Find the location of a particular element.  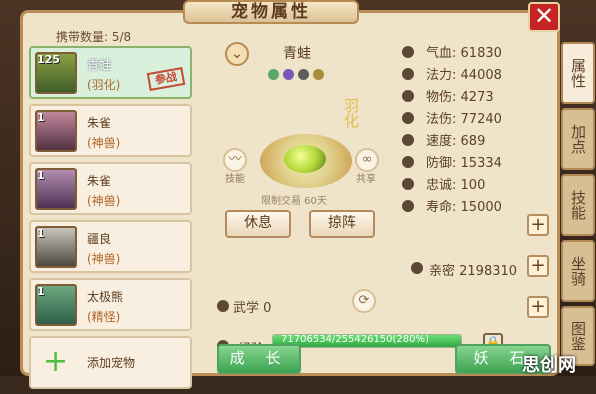

skill-value: 武学 0 is located at coordinates (252, 308).